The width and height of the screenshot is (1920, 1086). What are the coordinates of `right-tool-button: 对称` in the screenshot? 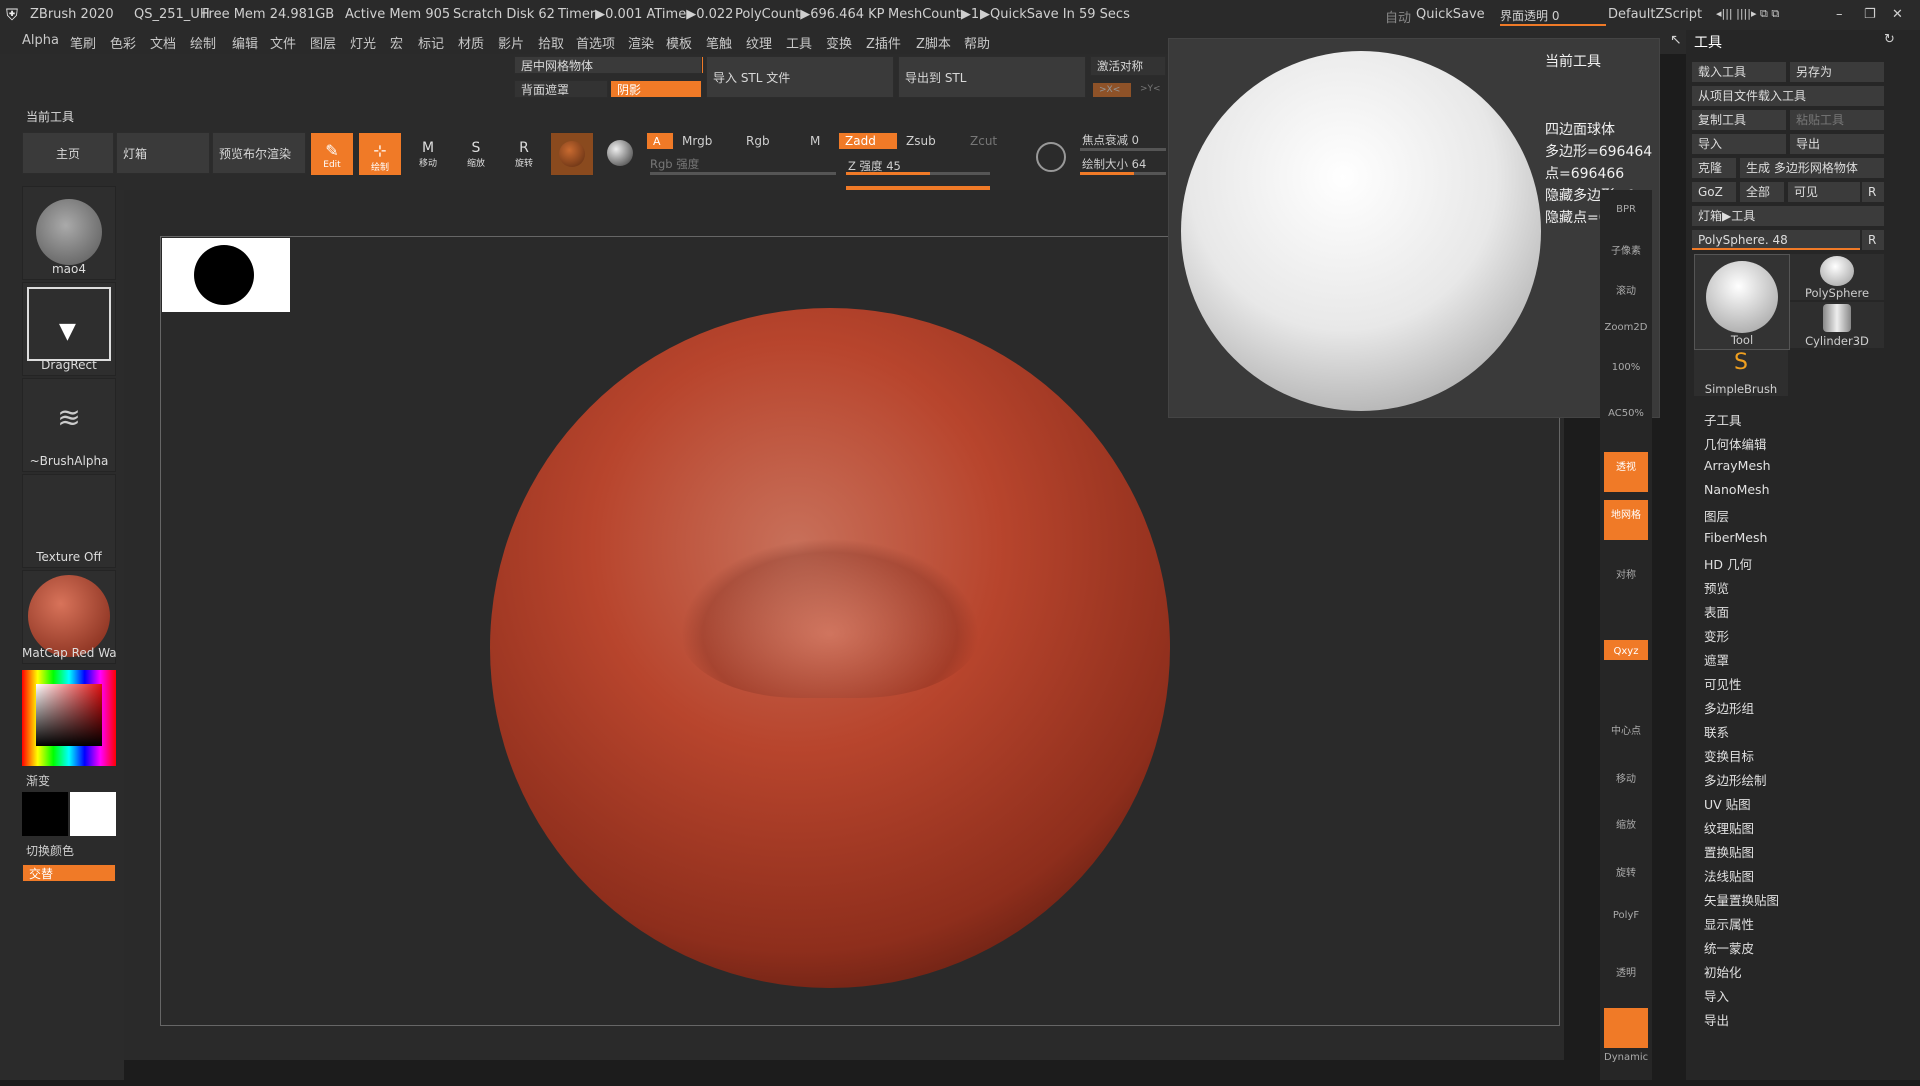 It's located at (1626, 580).